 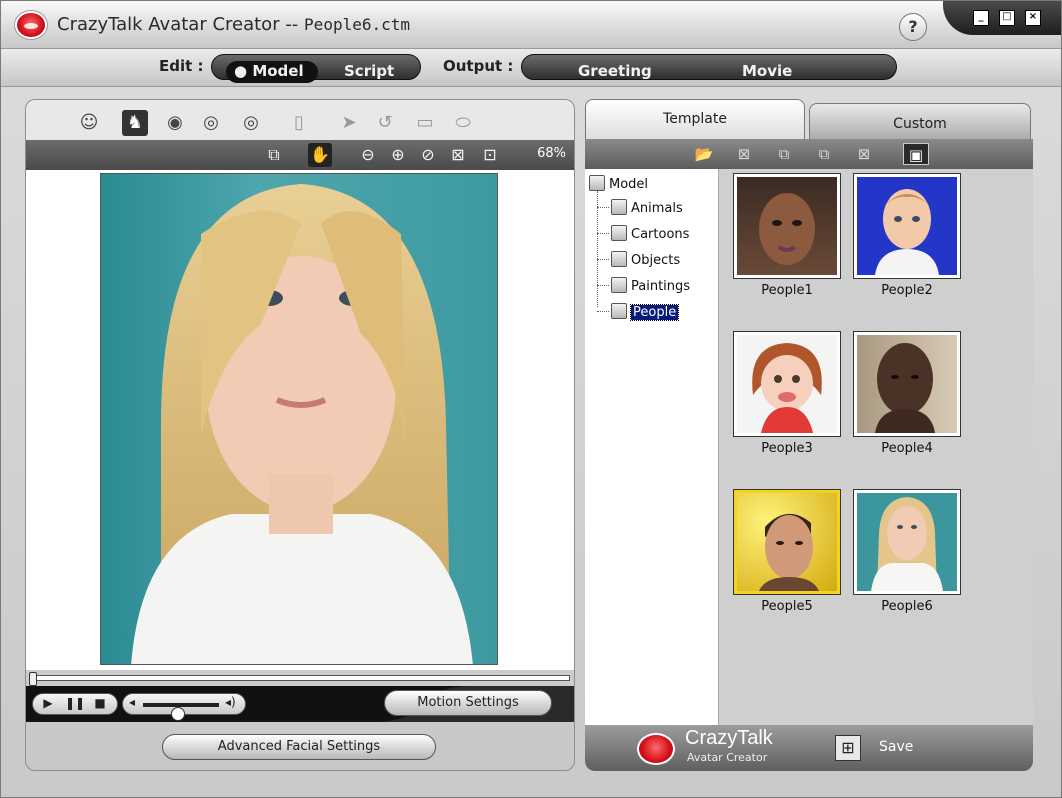 I want to click on timeline-slider, so click(x=299, y=679).